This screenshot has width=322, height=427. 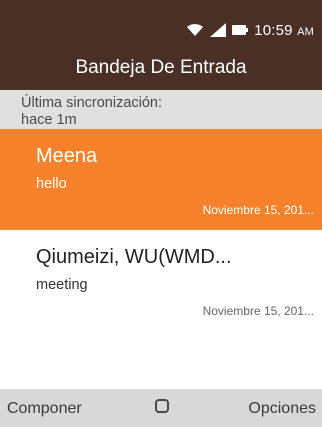 What do you see at coordinates (49, 120) in the screenshot?
I see `sync-time: hace 1m` at bounding box center [49, 120].